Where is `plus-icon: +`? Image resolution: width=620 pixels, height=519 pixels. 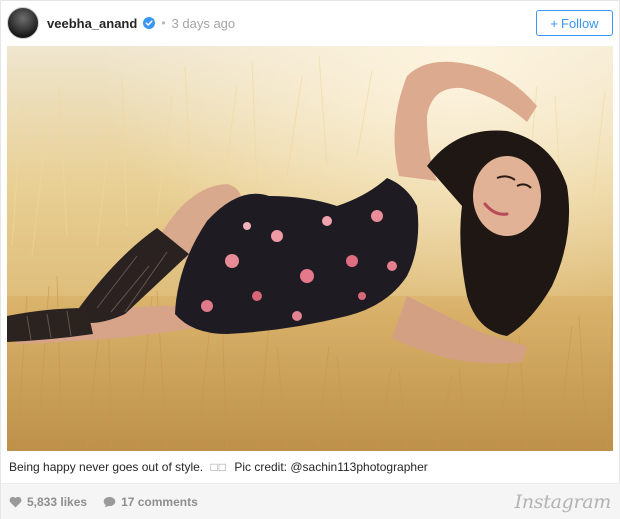 plus-icon: + is located at coordinates (554, 23).